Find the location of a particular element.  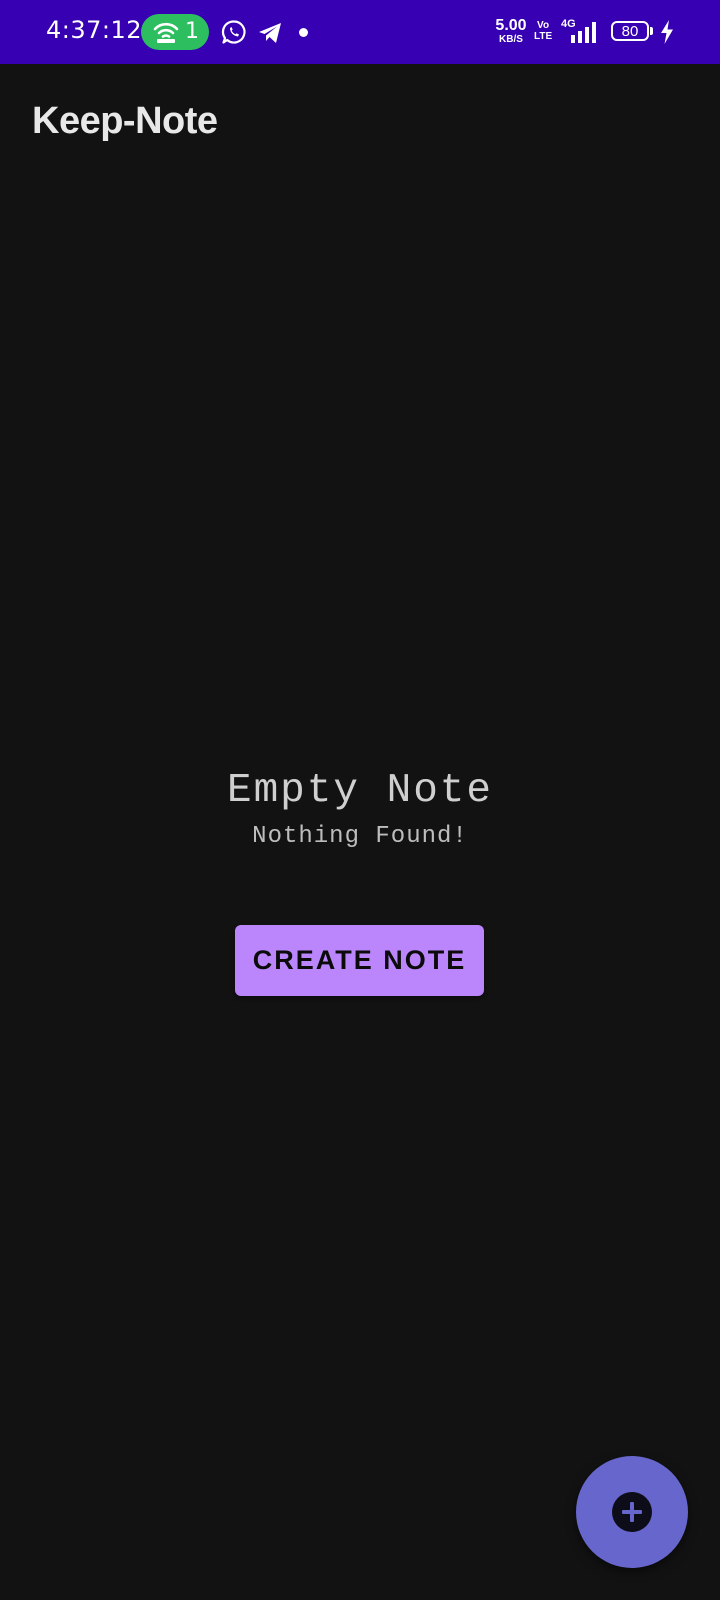

add-note-fab is located at coordinates (632, 1512).